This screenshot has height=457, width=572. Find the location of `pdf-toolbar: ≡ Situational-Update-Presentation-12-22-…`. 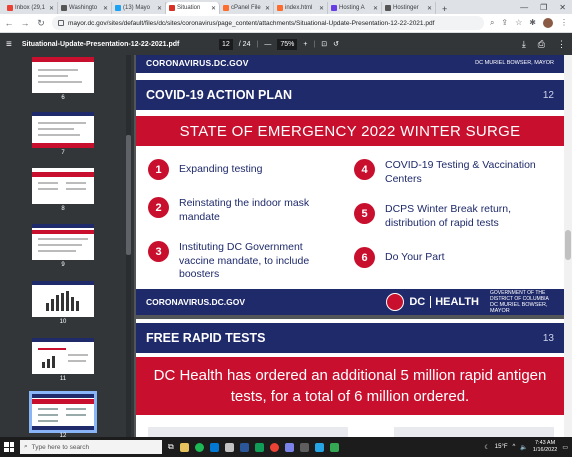

pdf-toolbar: ≡ Situational-Update-Presentation-12-22-… is located at coordinates (286, 44).